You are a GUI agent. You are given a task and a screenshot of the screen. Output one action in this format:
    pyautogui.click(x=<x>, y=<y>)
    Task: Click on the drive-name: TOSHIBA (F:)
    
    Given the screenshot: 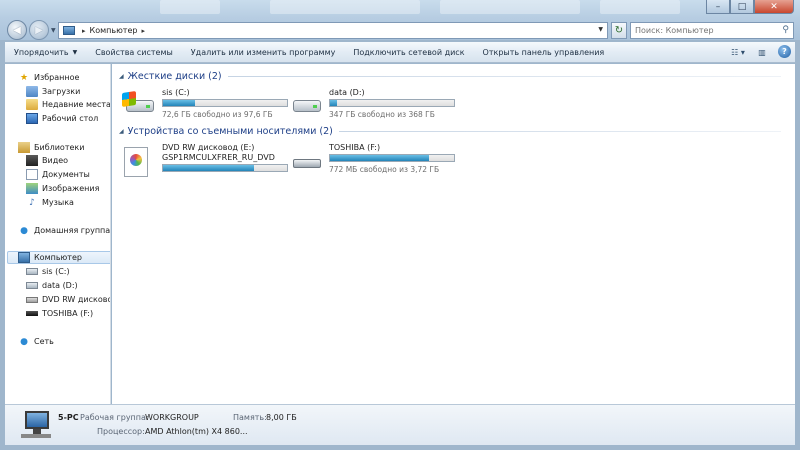 What is the action you would take?
    pyautogui.click(x=355, y=147)
    